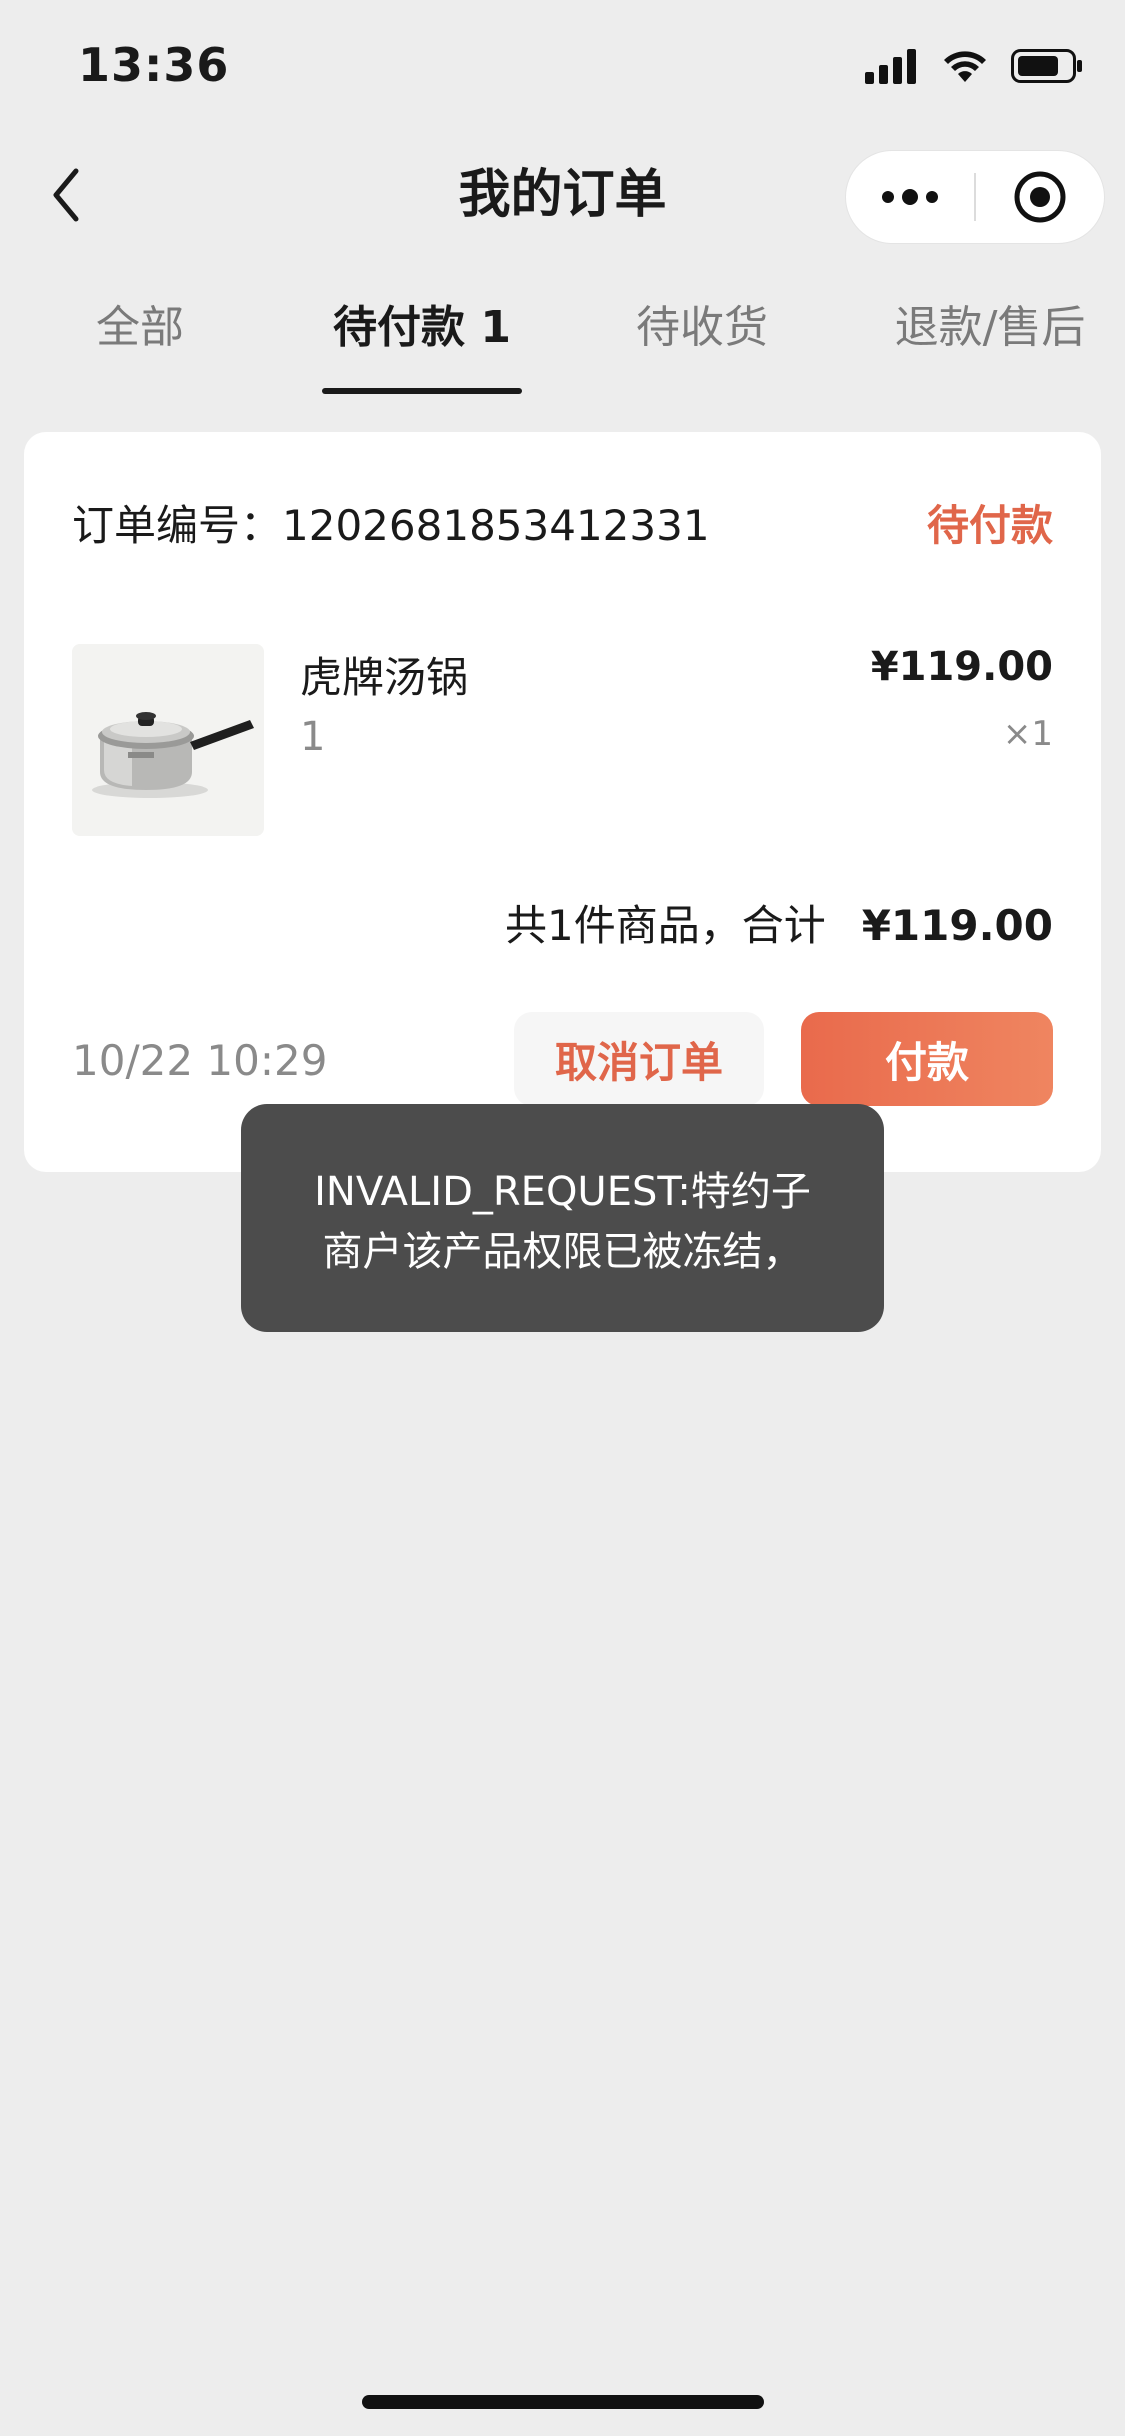 The width and height of the screenshot is (1125, 2436). I want to click on order-status-badge: 待付款, so click(989, 525).